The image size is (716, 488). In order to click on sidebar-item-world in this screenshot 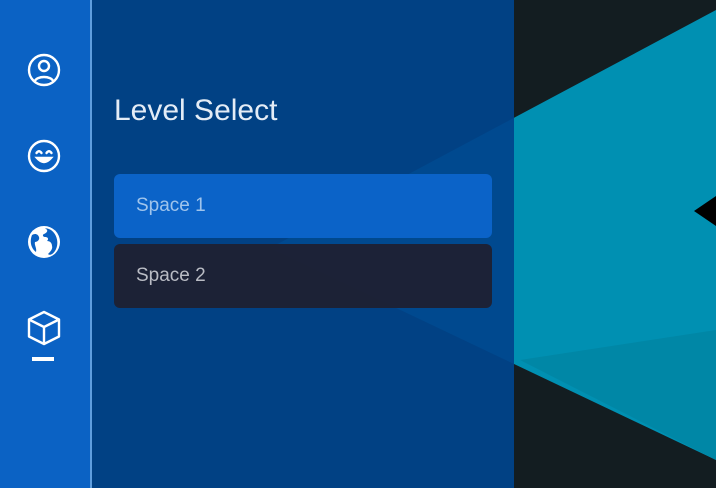, I will do `click(44, 242)`.